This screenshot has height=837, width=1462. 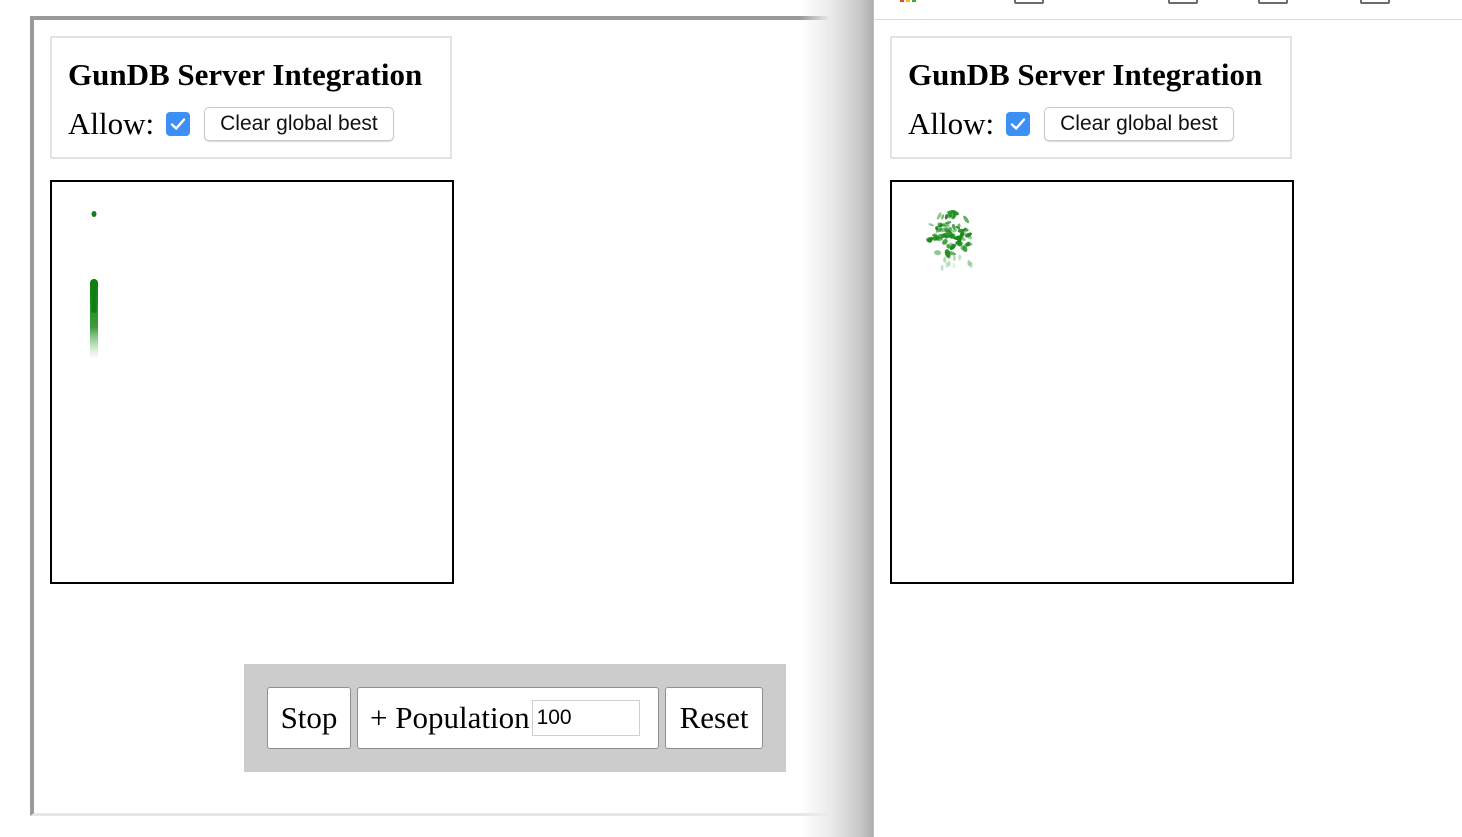 What do you see at coordinates (714, 718) in the screenshot?
I see `reset-button: Reset` at bounding box center [714, 718].